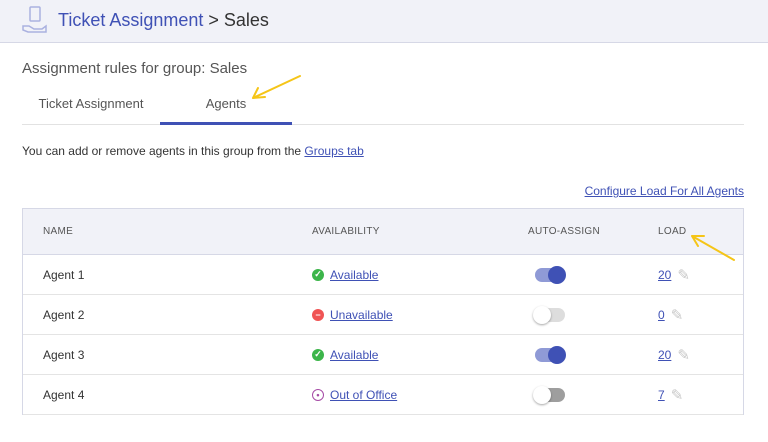  What do you see at coordinates (333, 151) in the screenshot?
I see `groups-tab-link: Groups tab` at bounding box center [333, 151].